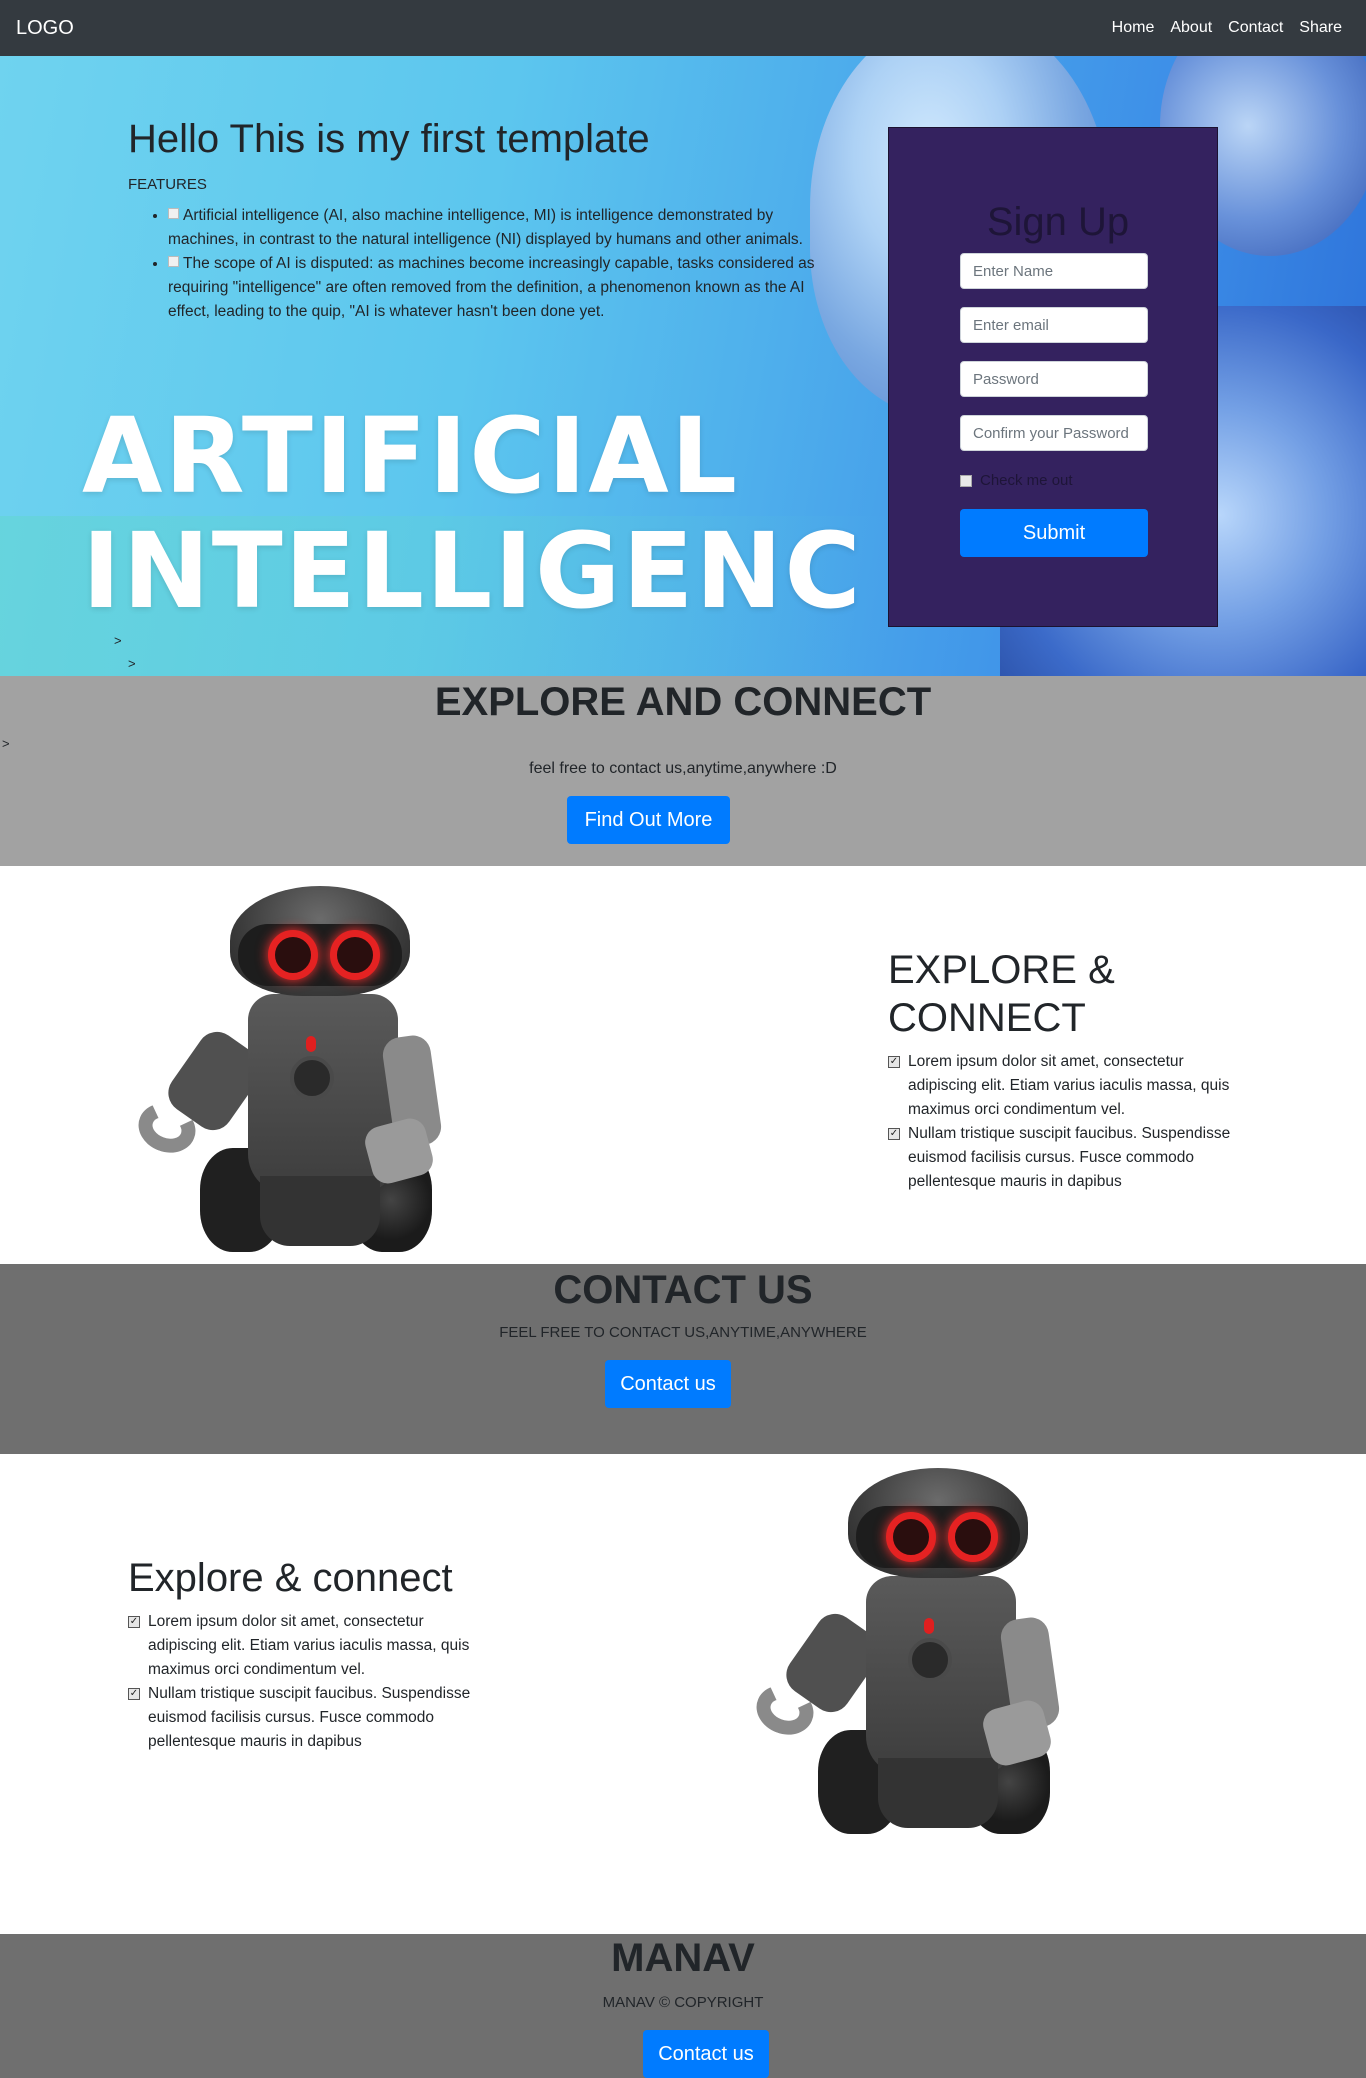  What do you see at coordinates (411, 456) in the screenshot?
I see `banner-word-artificial: ARTIFICIAL` at bounding box center [411, 456].